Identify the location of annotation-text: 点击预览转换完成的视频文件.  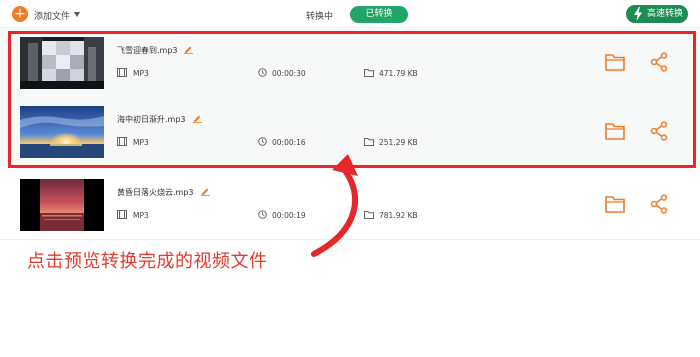
(147, 261).